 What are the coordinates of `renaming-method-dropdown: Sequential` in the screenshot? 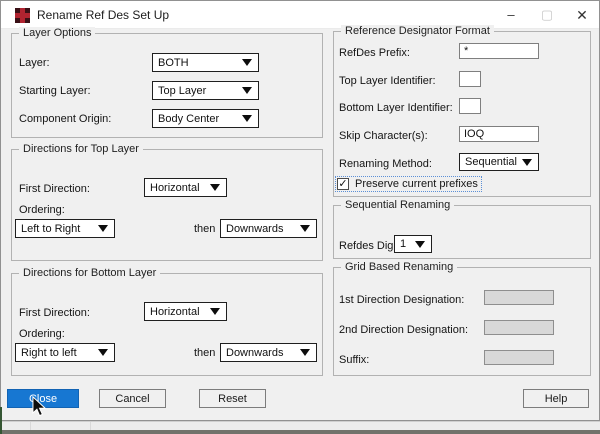 It's located at (499, 162).